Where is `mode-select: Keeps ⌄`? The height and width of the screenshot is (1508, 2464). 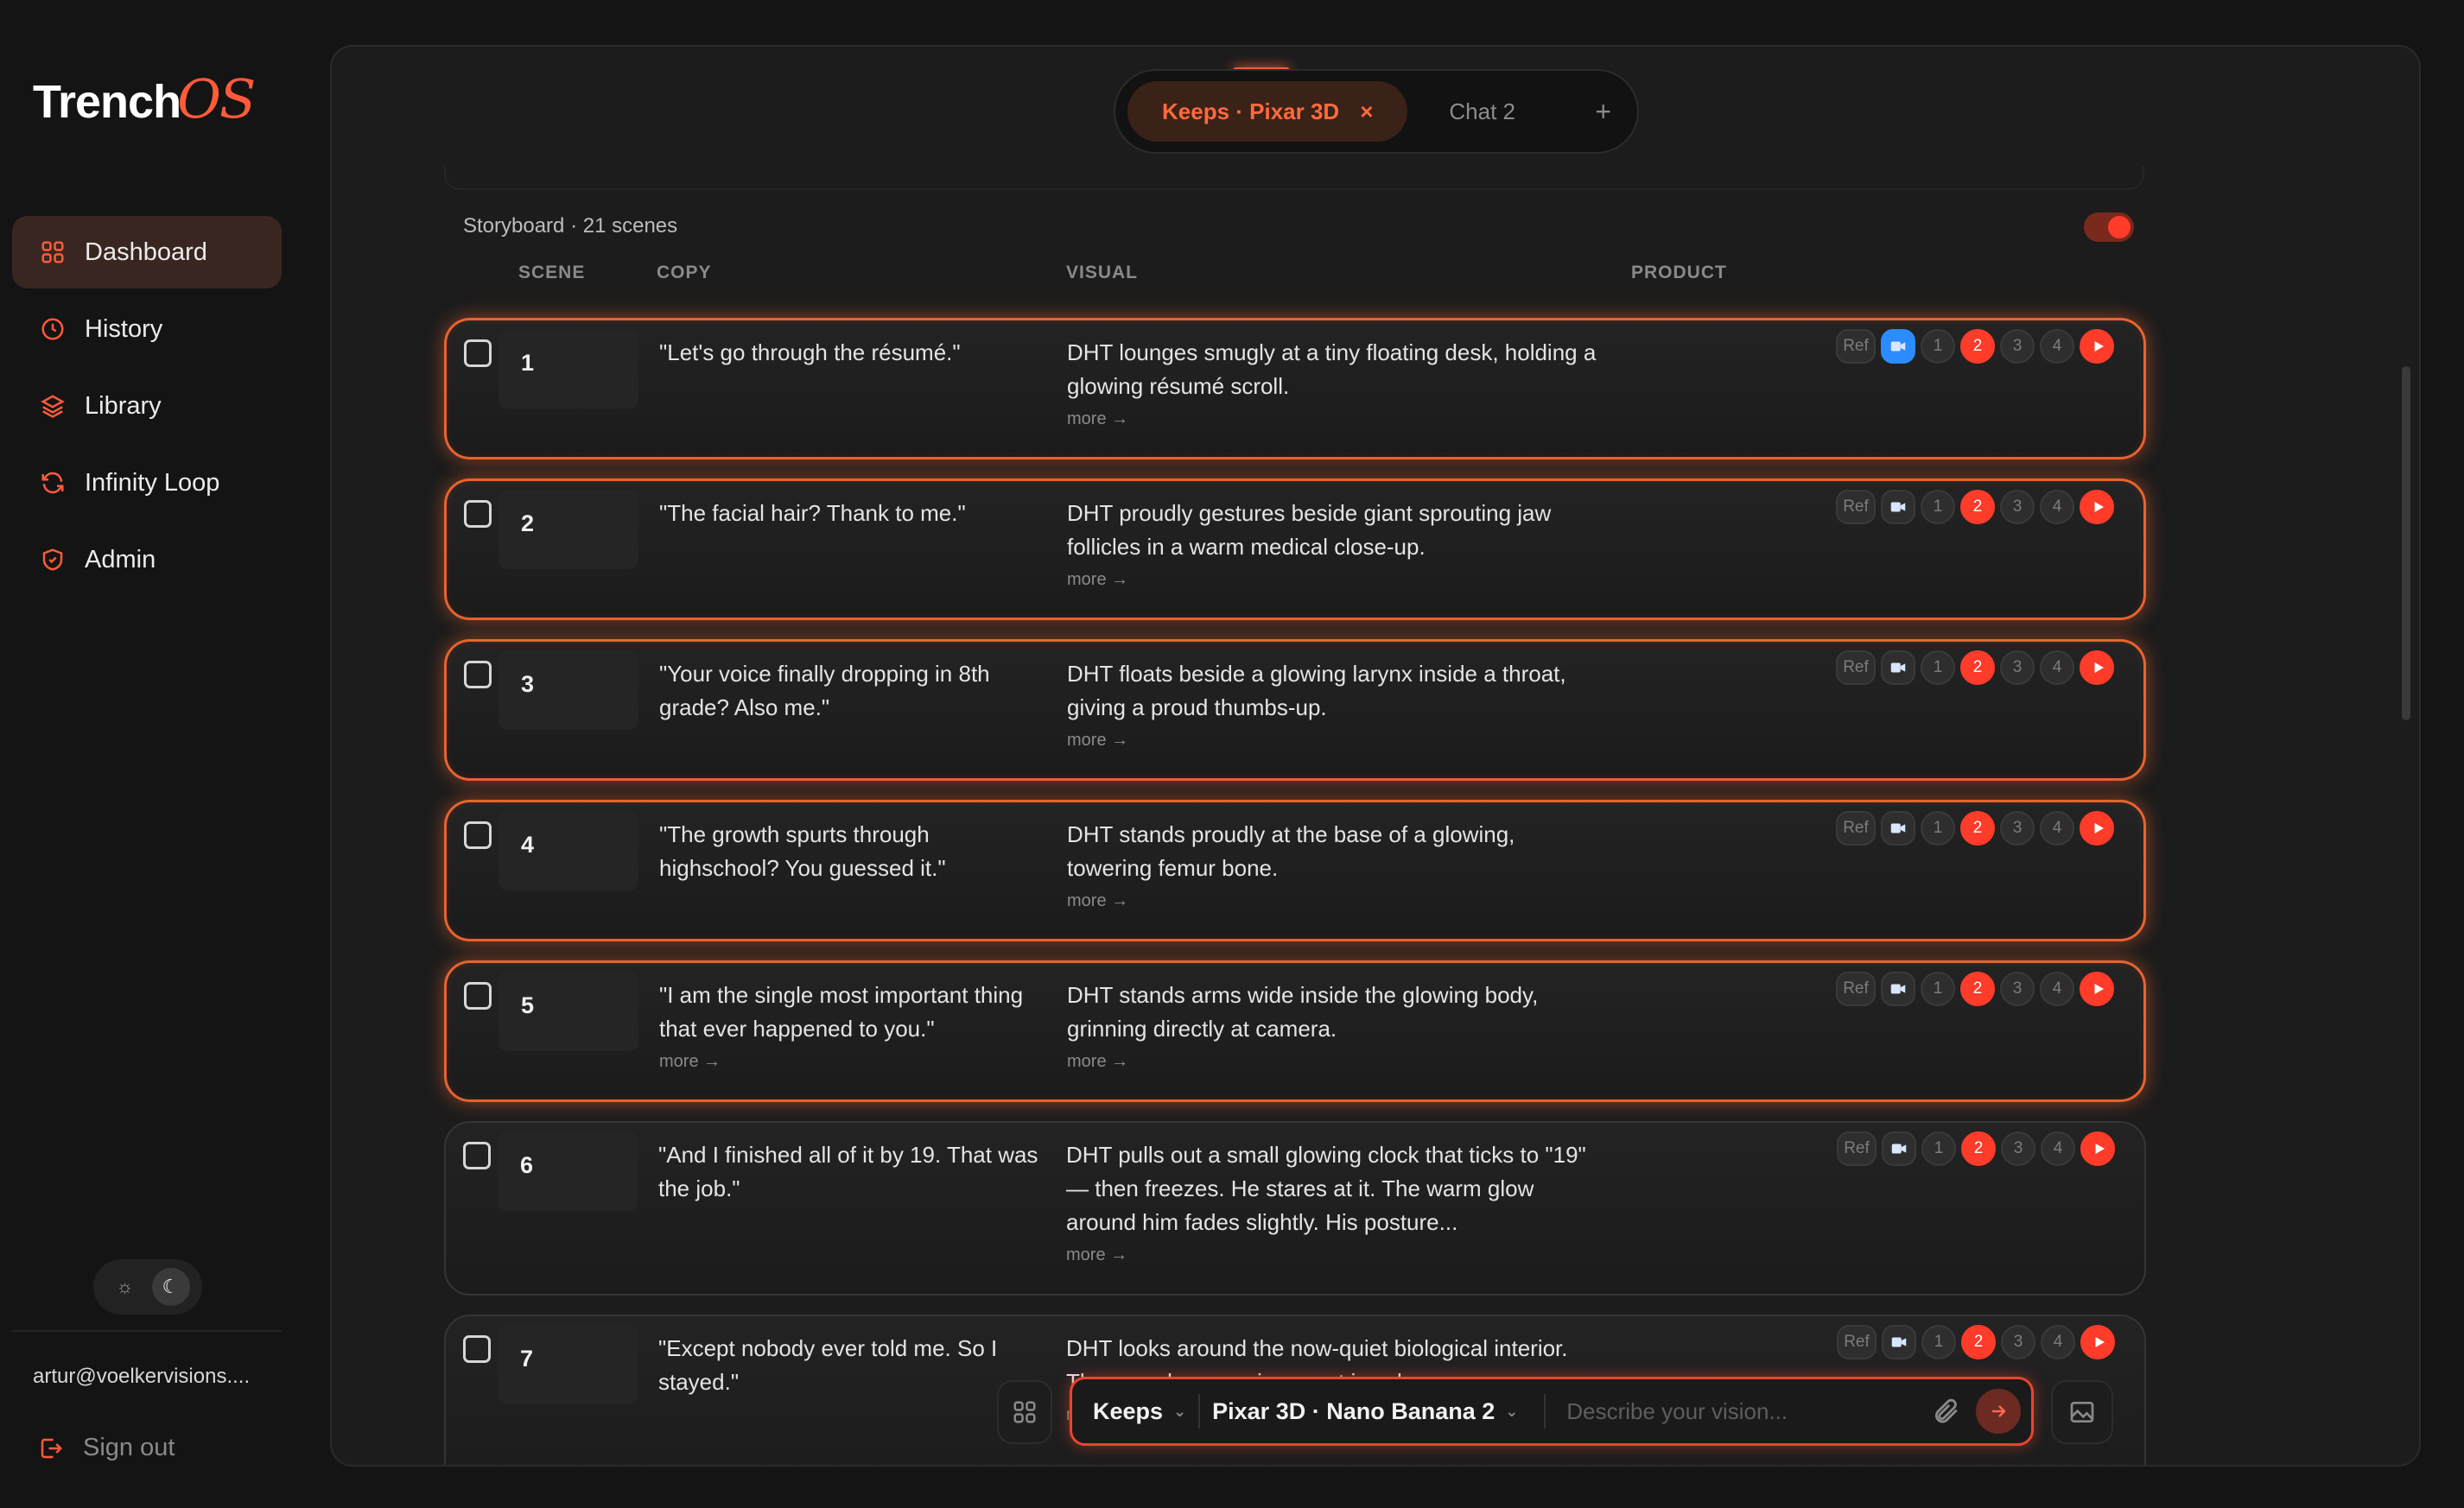
mode-select: Keeps ⌄ is located at coordinates (1139, 1411).